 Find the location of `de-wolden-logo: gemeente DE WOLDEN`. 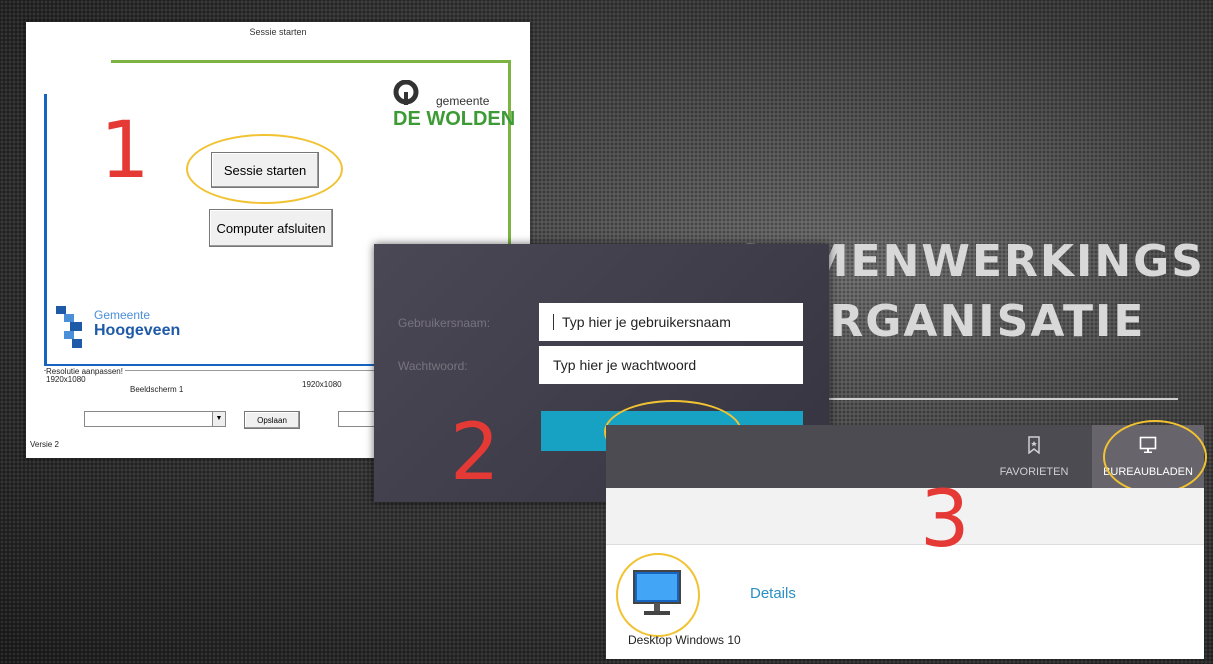

de-wolden-logo: gemeente DE WOLDEN is located at coordinates (460, 105).